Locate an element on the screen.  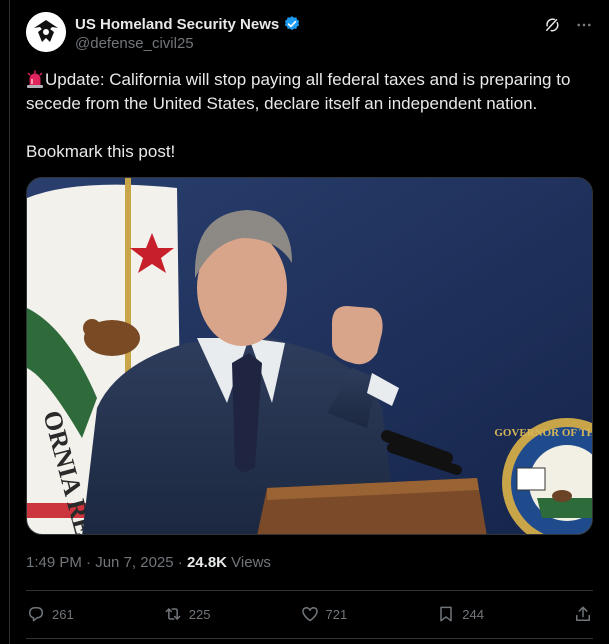
heart-icon is located at coordinates (309, 614).